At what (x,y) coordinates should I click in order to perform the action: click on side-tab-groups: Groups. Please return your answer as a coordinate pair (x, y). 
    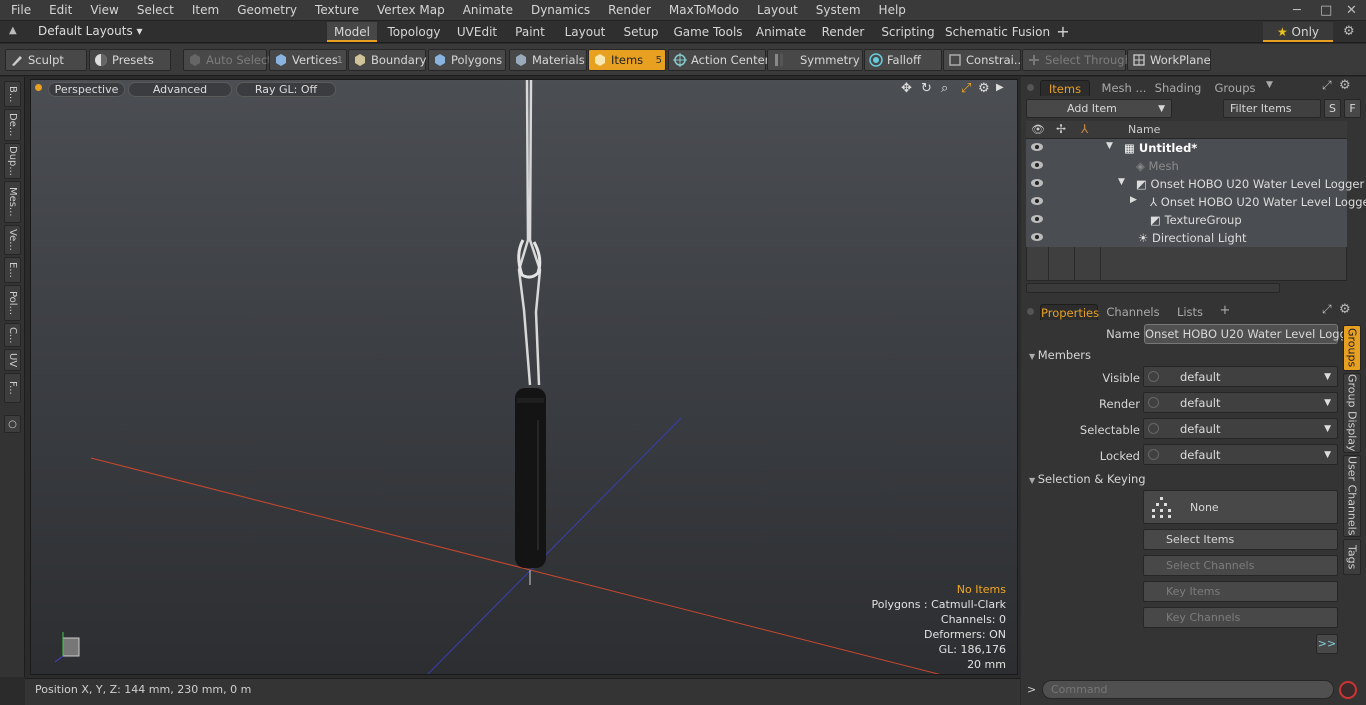
    Looking at the image, I should click on (1352, 348).